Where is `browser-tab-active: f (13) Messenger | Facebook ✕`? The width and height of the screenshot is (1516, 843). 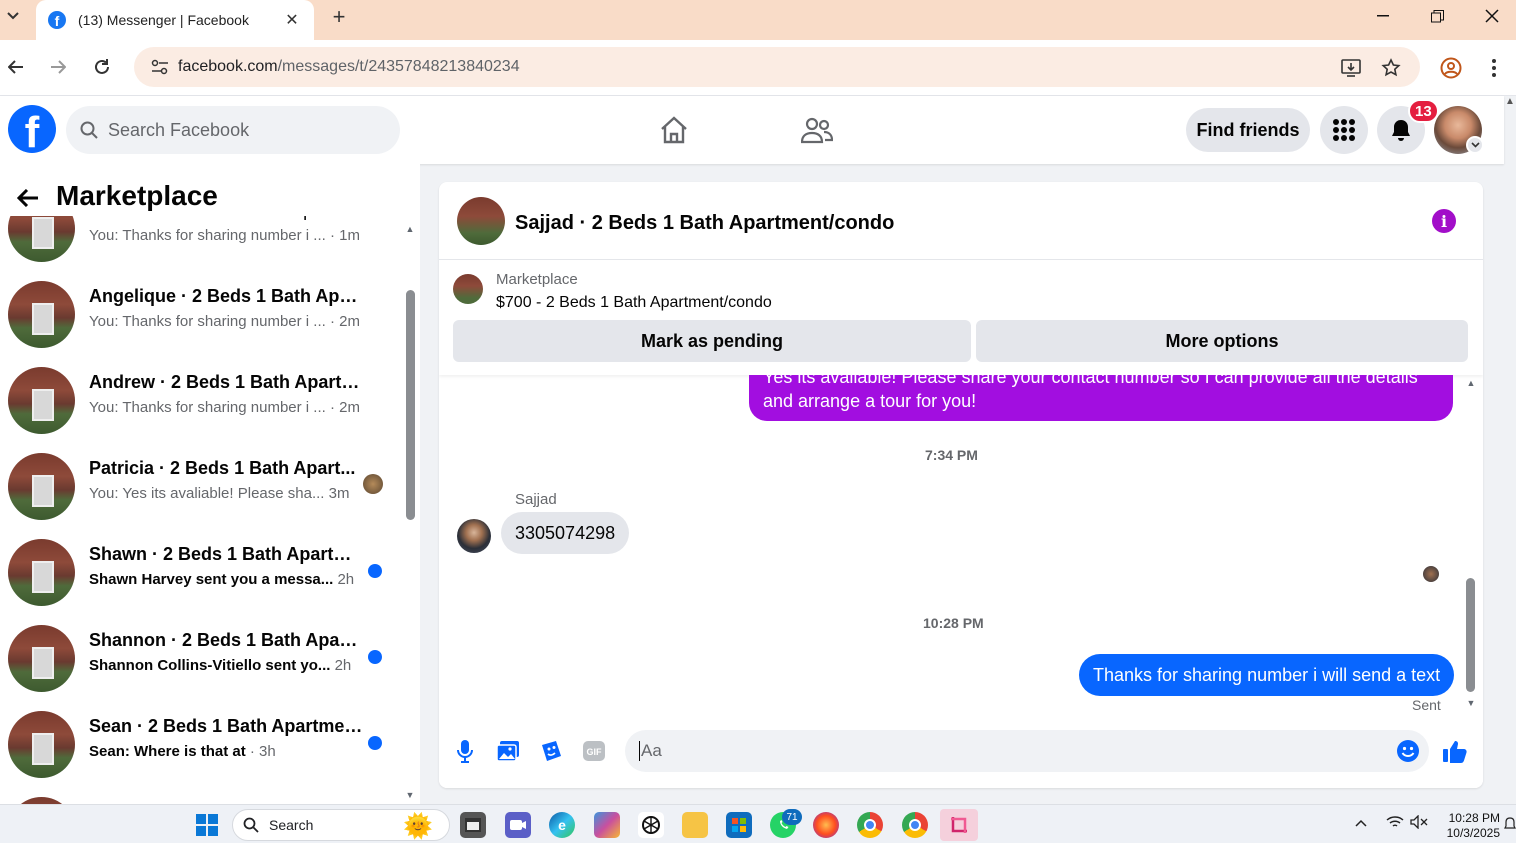 browser-tab-active: f (13) Messenger | Facebook ✕ is located at coordinates (175, 20).